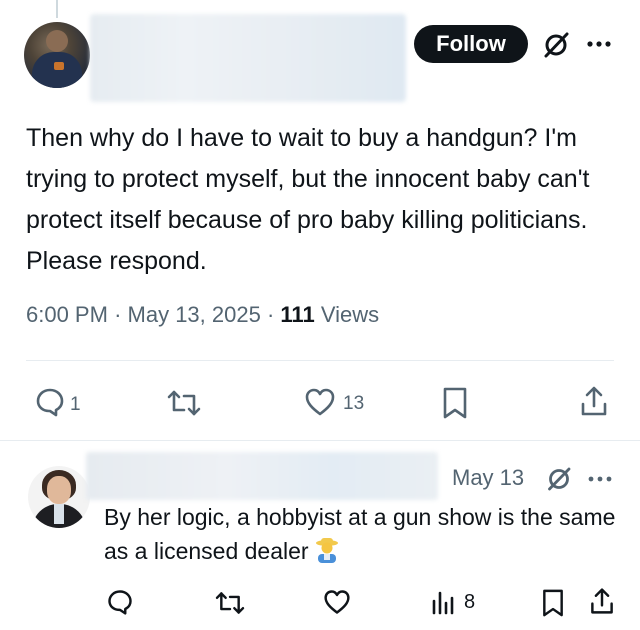 This screenshot has height=630, width=640. I want to click on views-count: 8, so click(470, 601).